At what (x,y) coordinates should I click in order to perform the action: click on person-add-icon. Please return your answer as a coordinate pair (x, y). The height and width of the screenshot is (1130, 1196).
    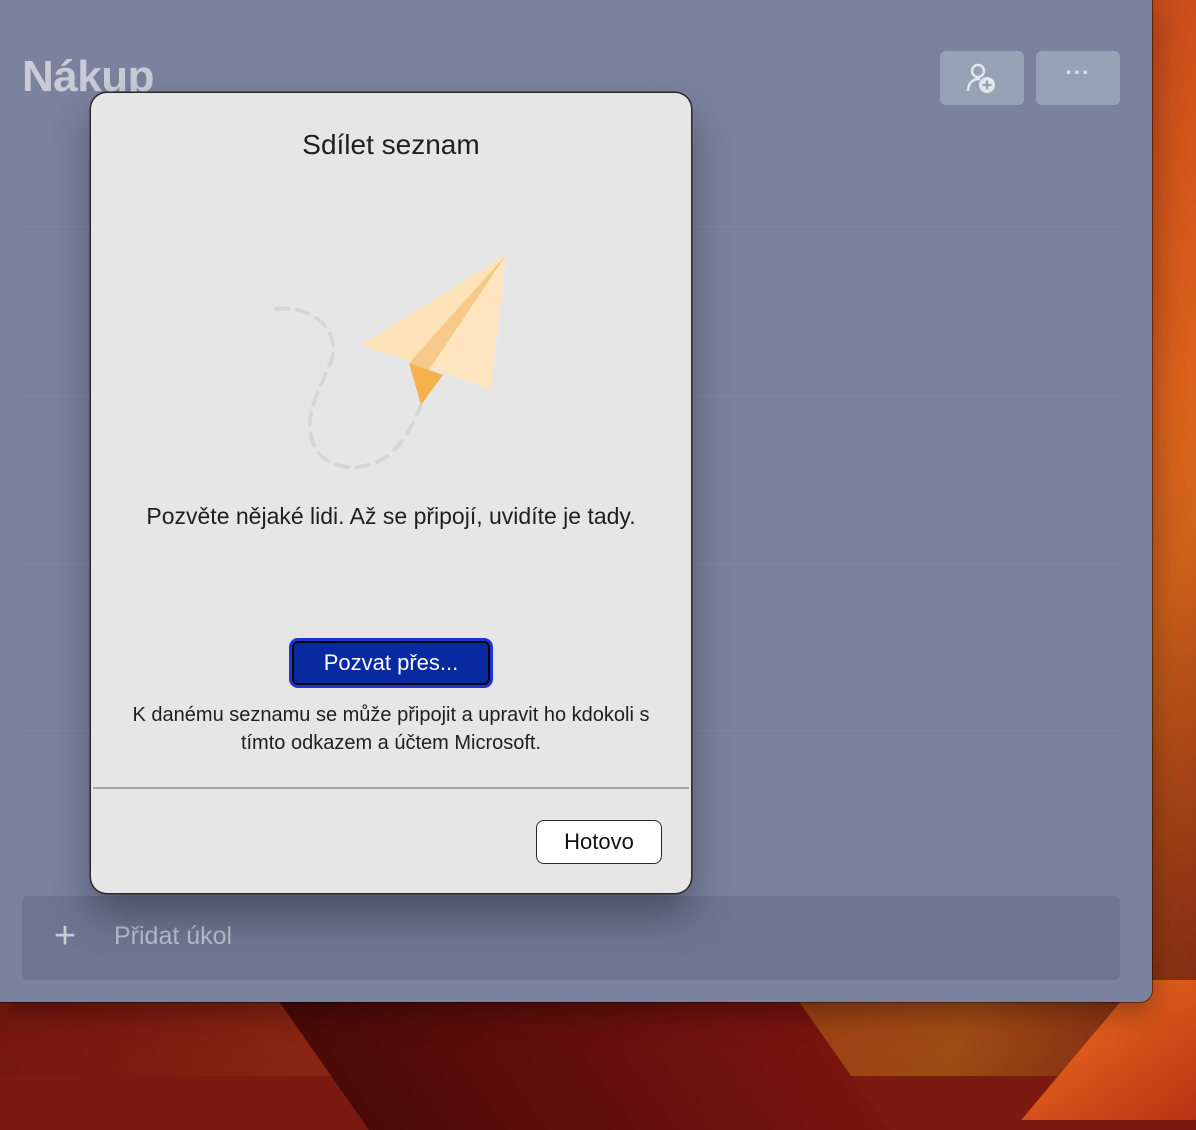
    Looking at the image, I should click on (980, 78).